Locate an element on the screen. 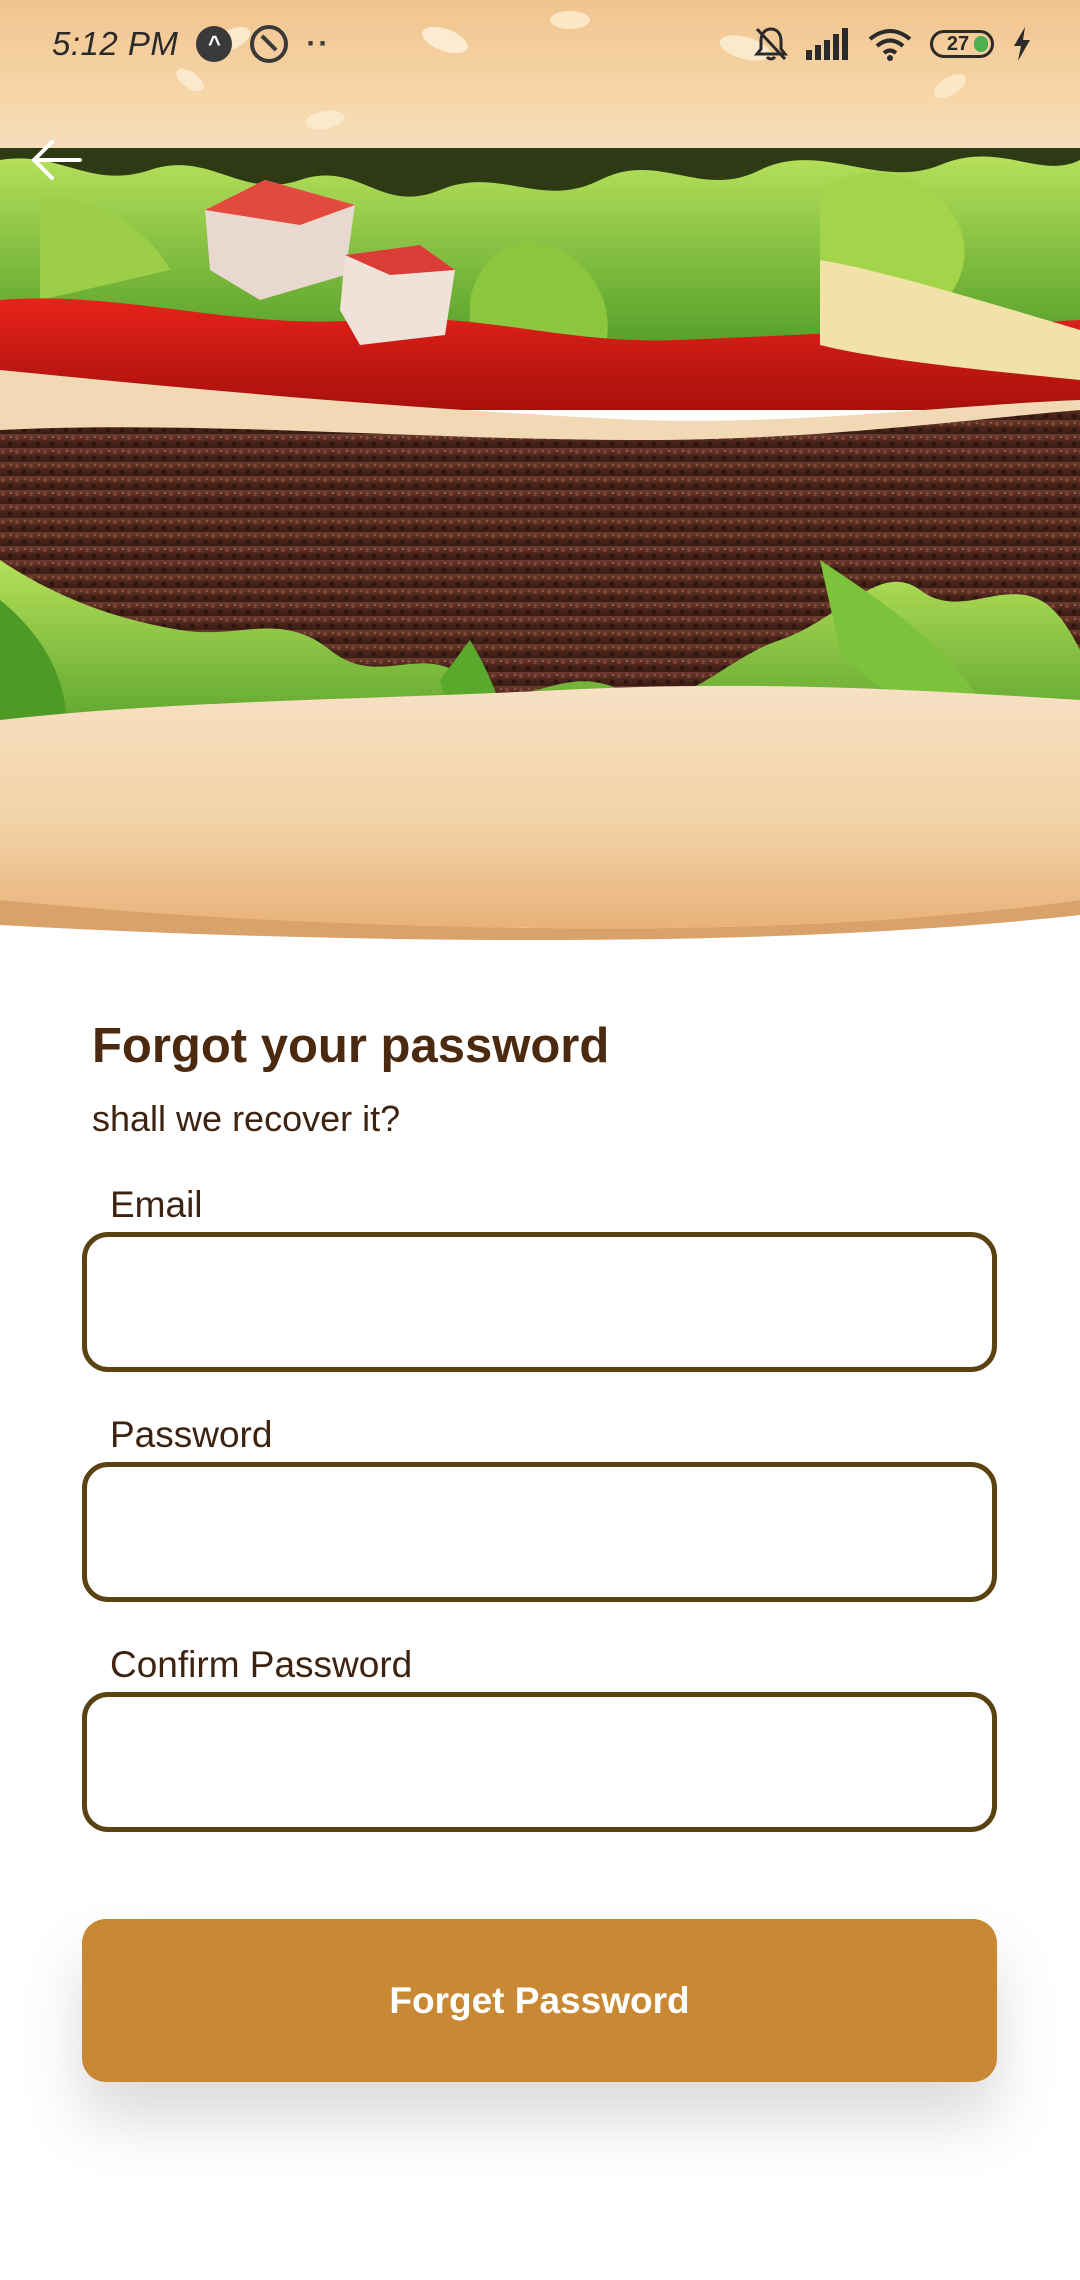 The width and height of the screenshot is (1080, 2280). bell-off-icon is located at coordinates (771, 44).